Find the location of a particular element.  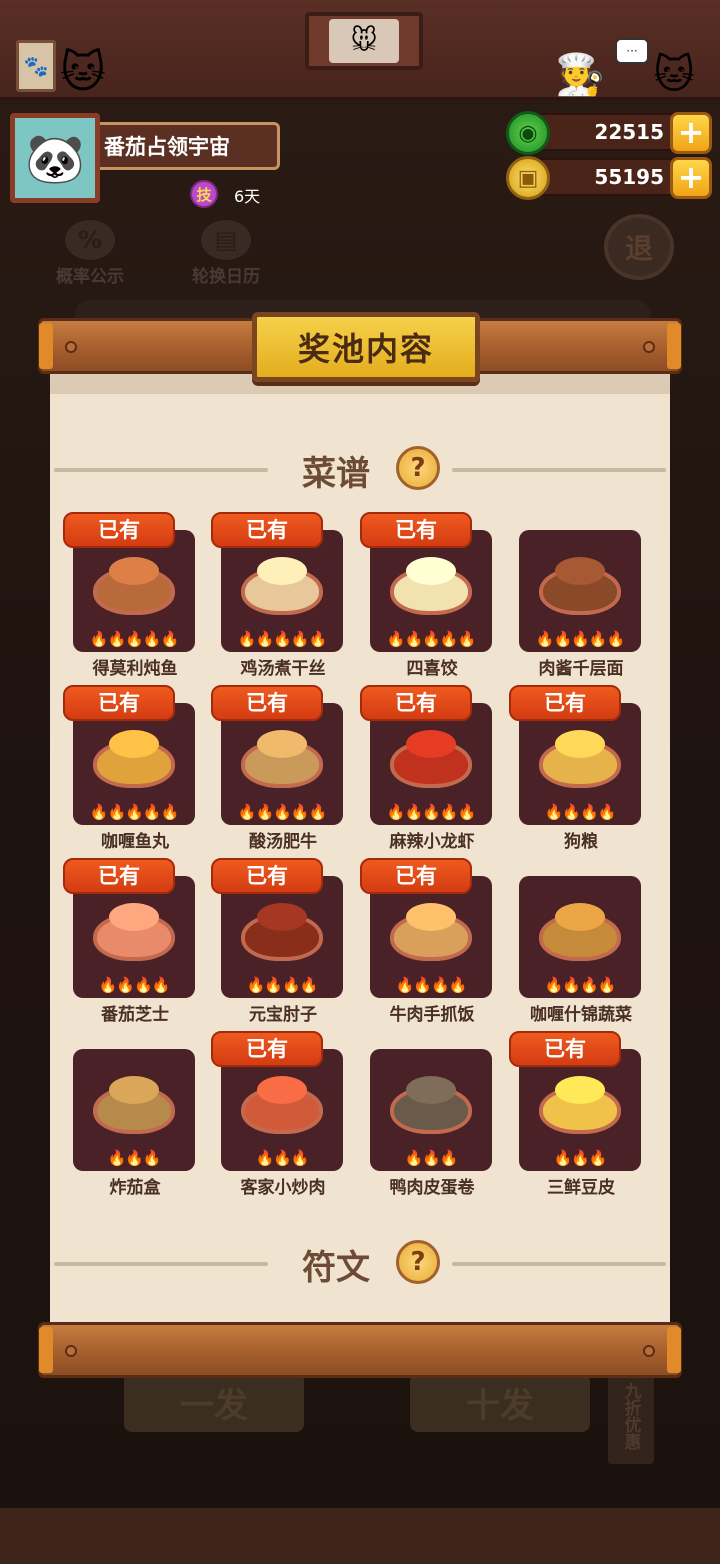

recipe-card: 🔥🔥🔥🔥 咖喱什锦蔬菜 is located at coordinates (570, 943).